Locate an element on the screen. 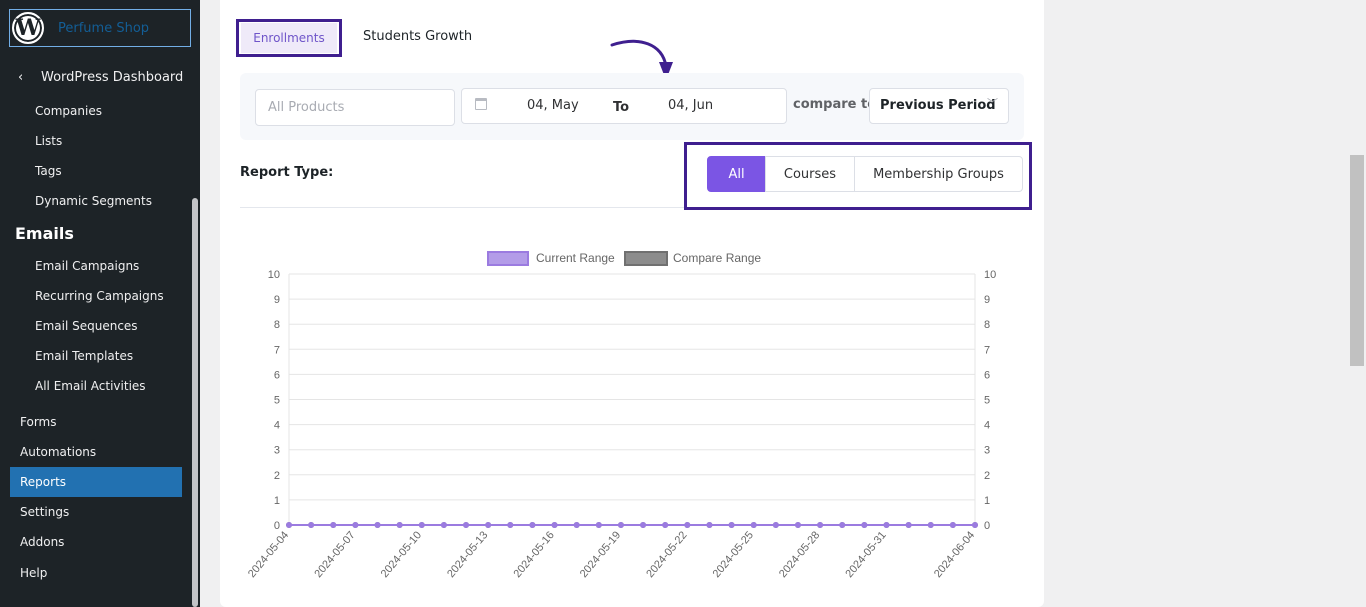  y-tick-label-left: 0 is located at coordinates (277, 526).